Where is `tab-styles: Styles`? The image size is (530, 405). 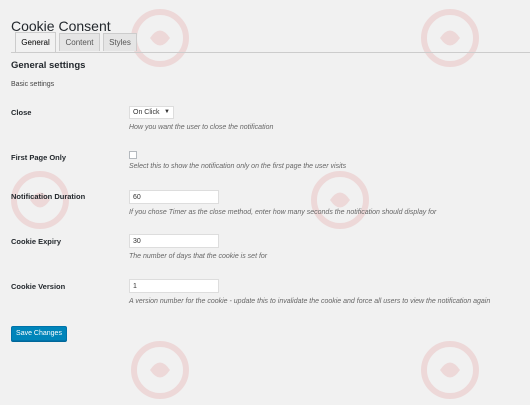
tab-styles: Styles is located at coordinates (120, 42).